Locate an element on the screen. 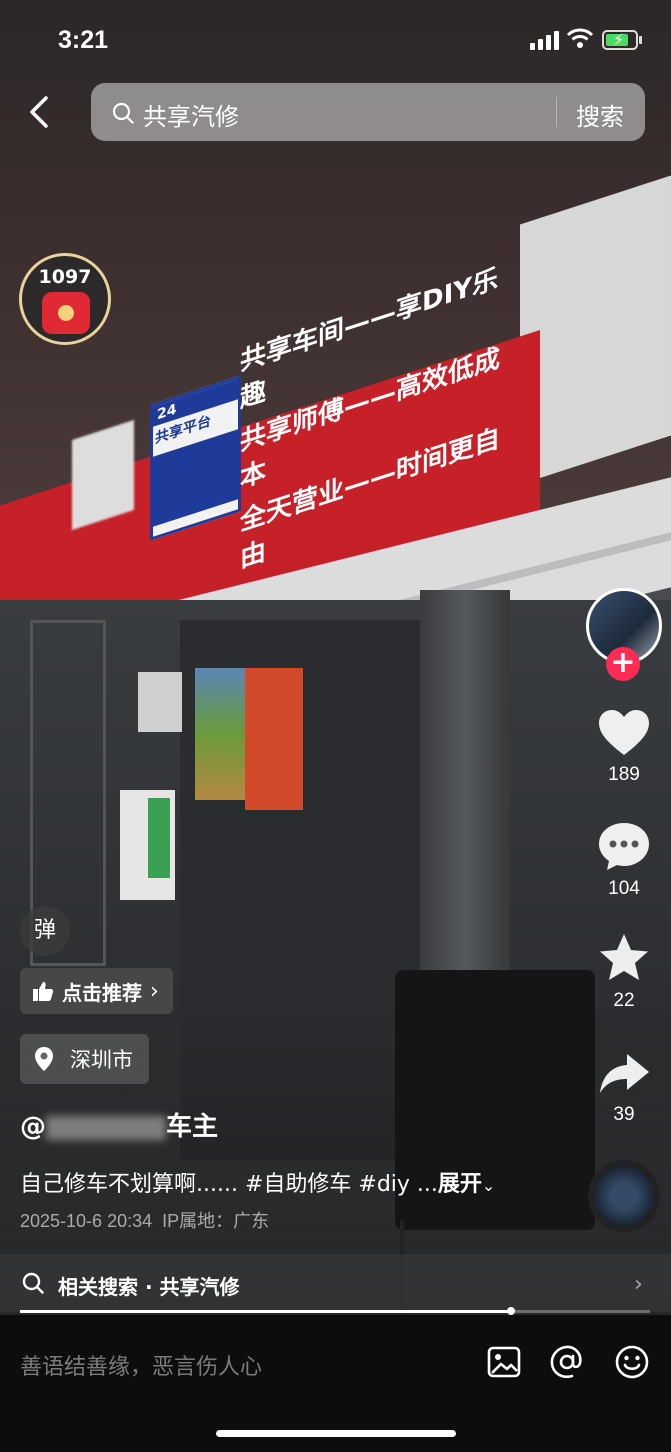 The height and width of the screenshot is (1452, 671). clock: 3:21 is located at coordinates (83, 40).